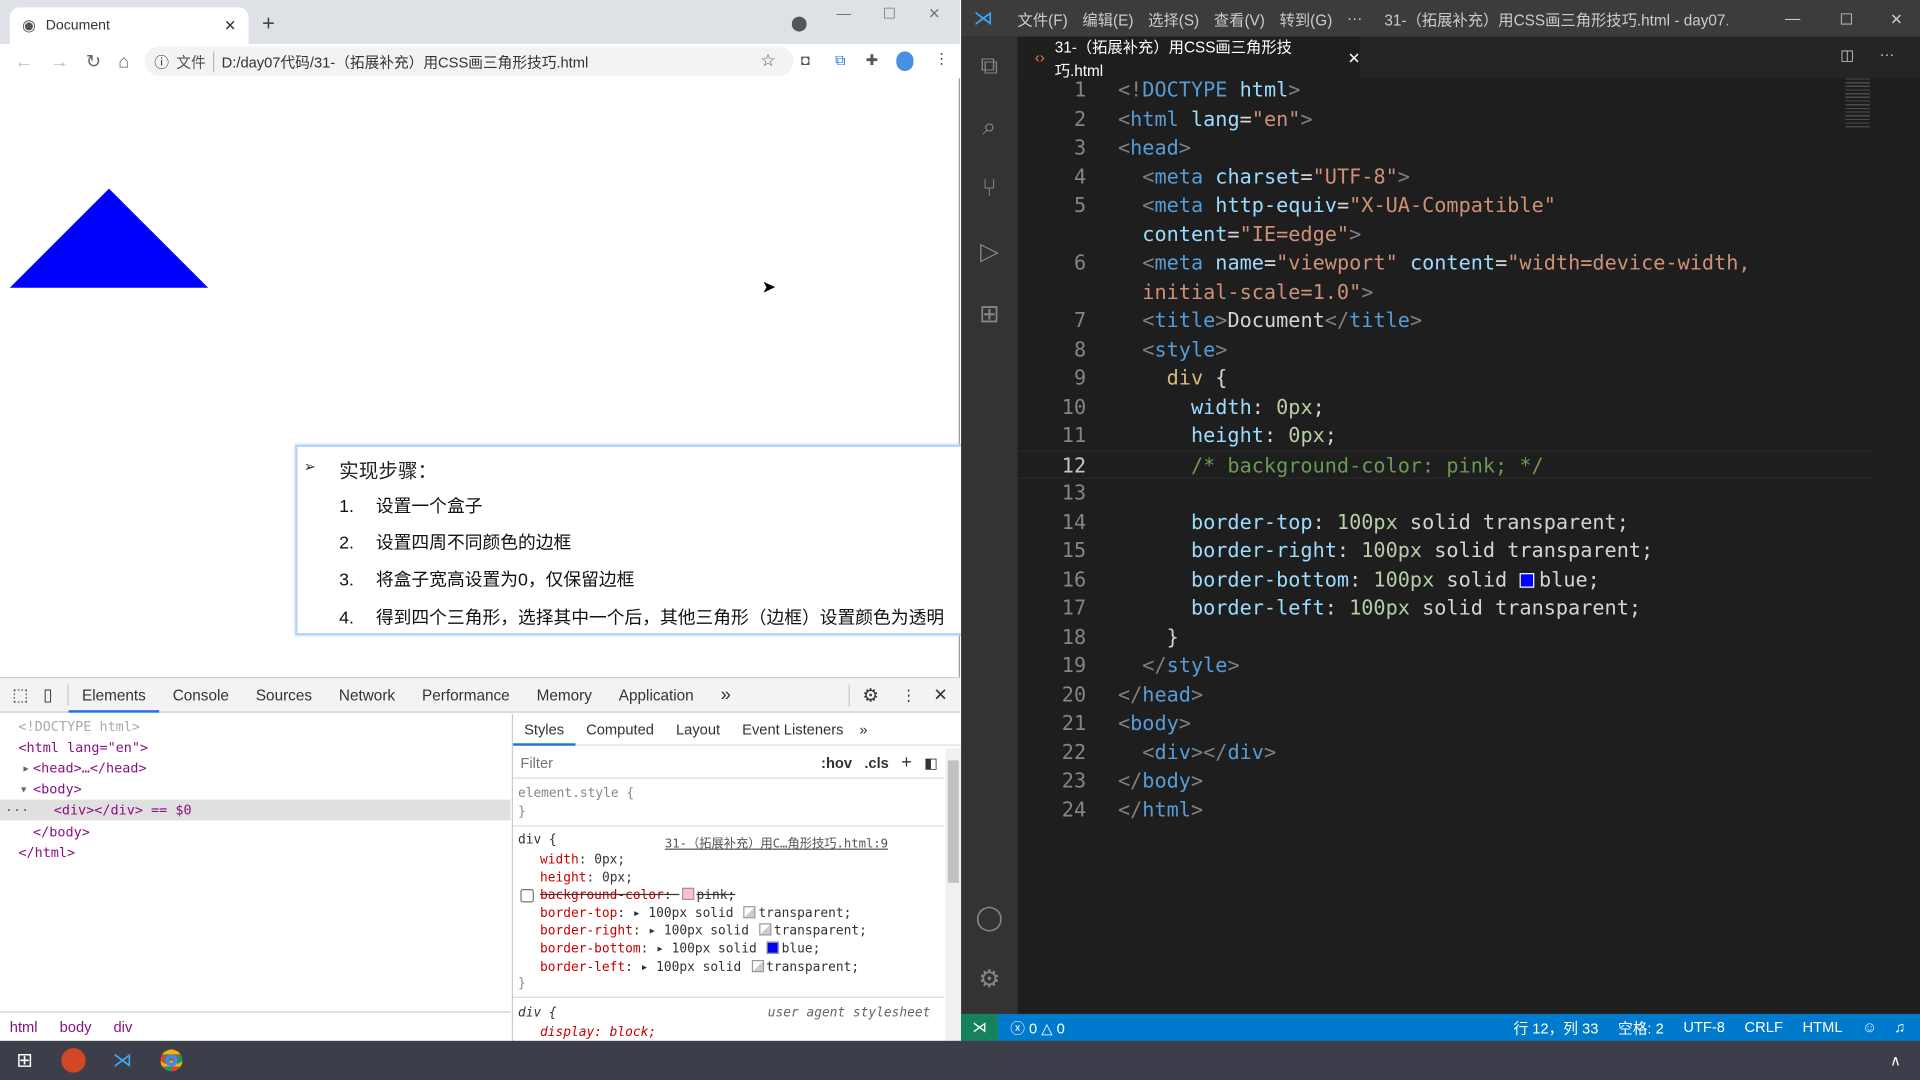  Describe the element at coordinates (989, 252) in the screenshot. I see `run-debug-icon: ▷` at that location.